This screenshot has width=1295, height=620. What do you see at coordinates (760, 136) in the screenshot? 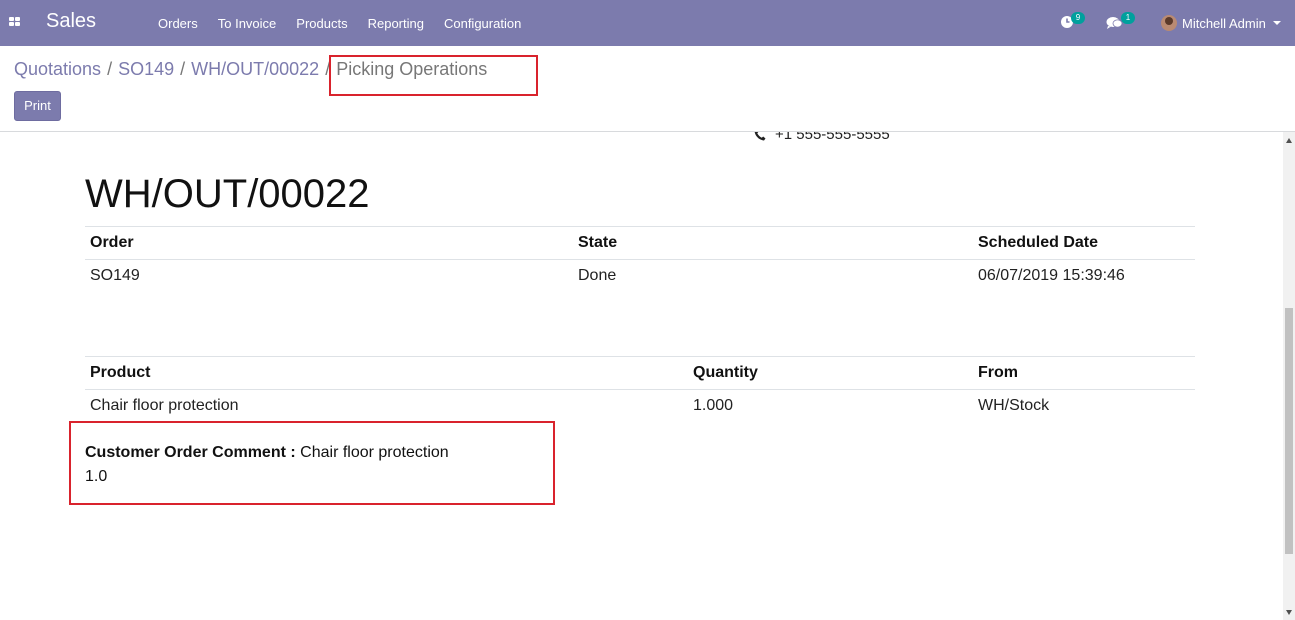
I see `phone-icon` at bounding box center [760, 136].